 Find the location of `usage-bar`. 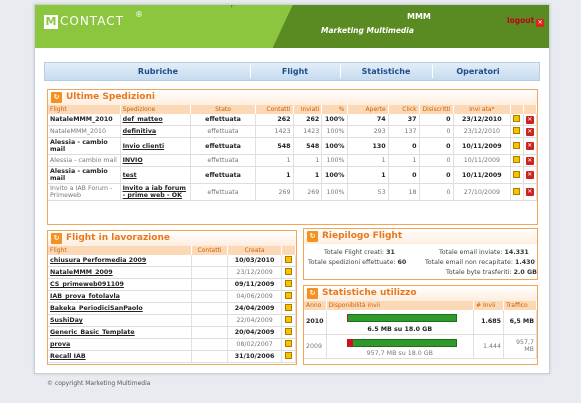

usage-bar is located at coordinates (401, 342).